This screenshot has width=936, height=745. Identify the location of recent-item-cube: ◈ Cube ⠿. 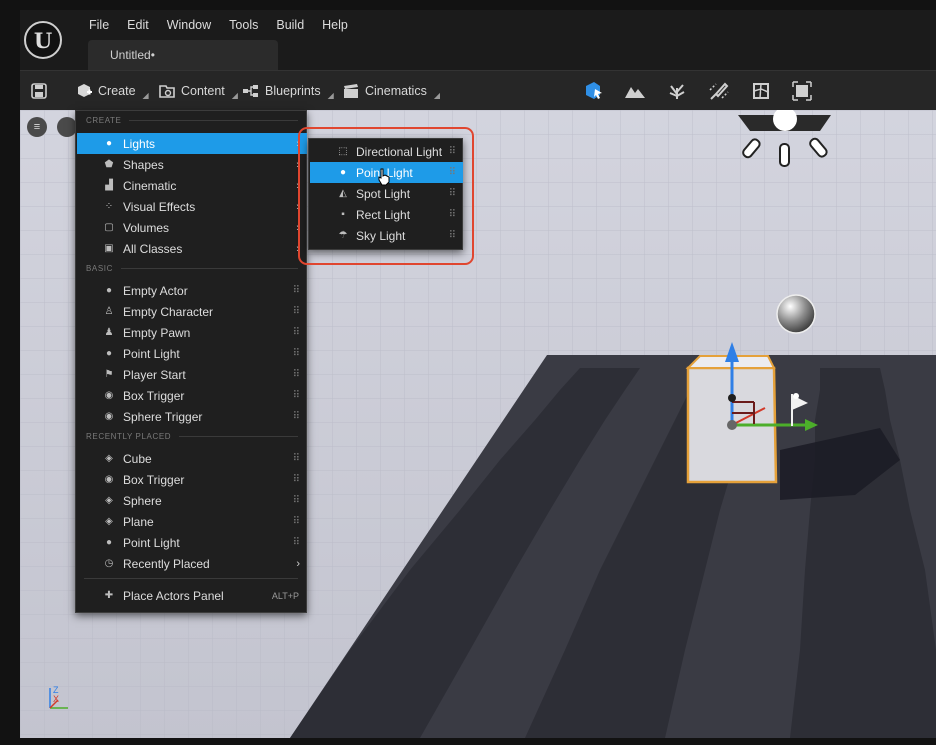
(192, 458).